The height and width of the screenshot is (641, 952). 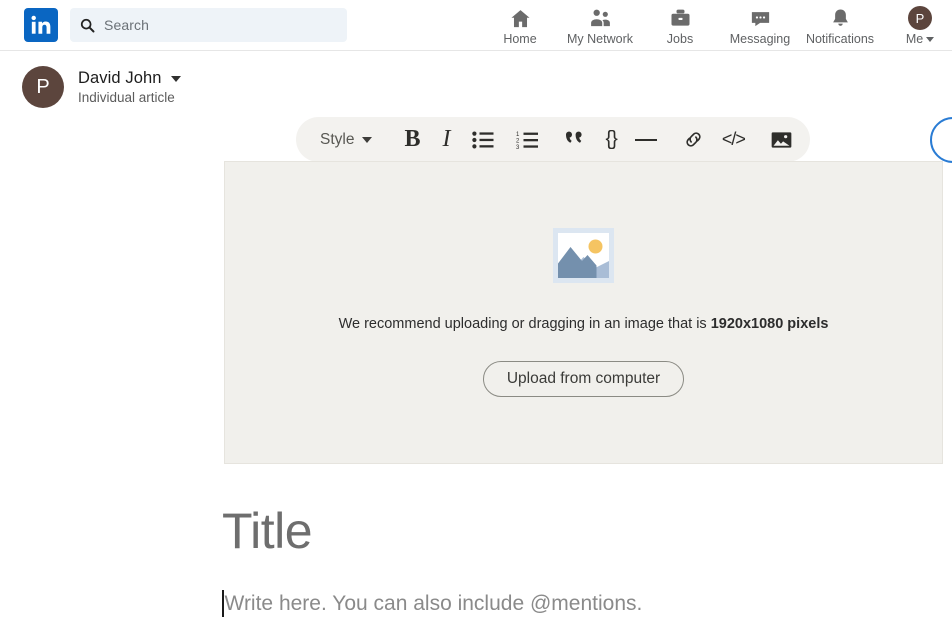 I want to click on author-avatar: P, so click(x=43, y=87).